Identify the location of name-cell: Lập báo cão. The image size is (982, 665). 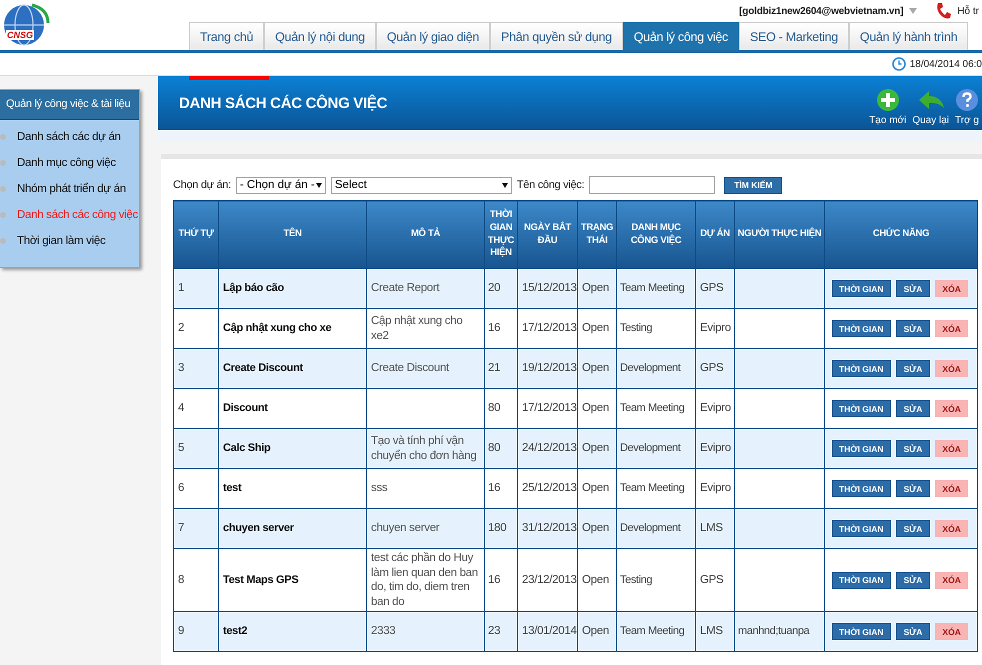
(292, 288).